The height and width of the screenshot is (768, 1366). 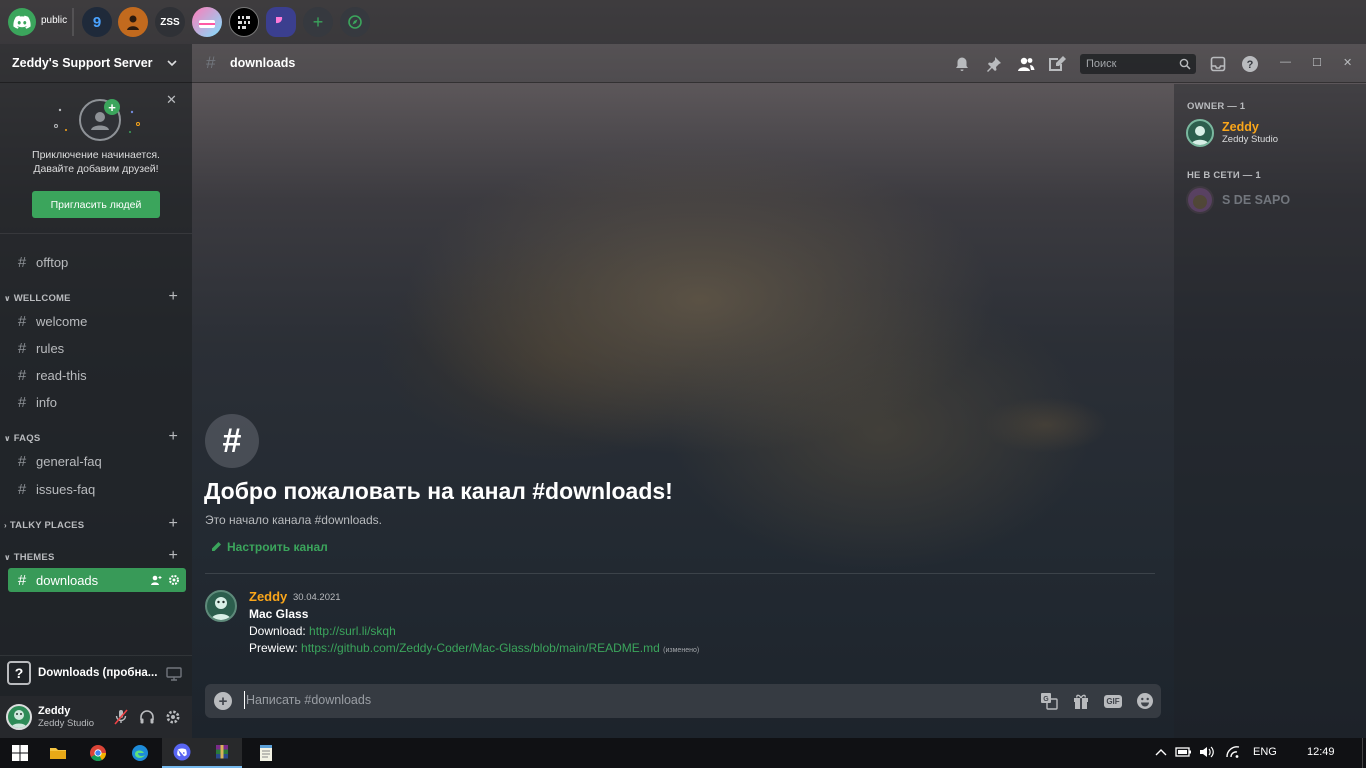 What do you see at coordinates (268, 596) in the screenshot?
I see `message-author: Zeddy` at bounding box center [268, 596].